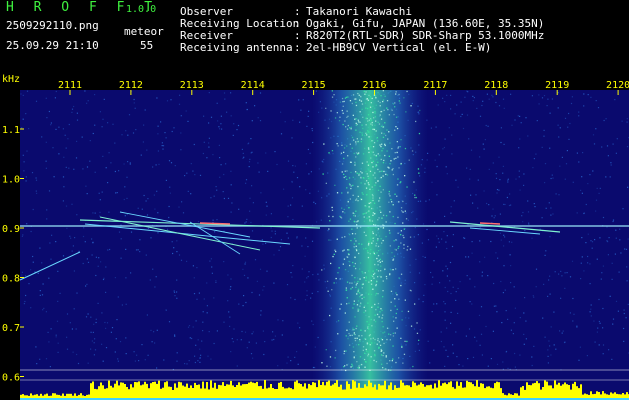 Image resolution: width=629 pixels, height=400 pixels. What do you see at coordinates (236, 47) in the screenshot?
I see `antenna-label: Receiving antenna` at bounding box center [236, 47].